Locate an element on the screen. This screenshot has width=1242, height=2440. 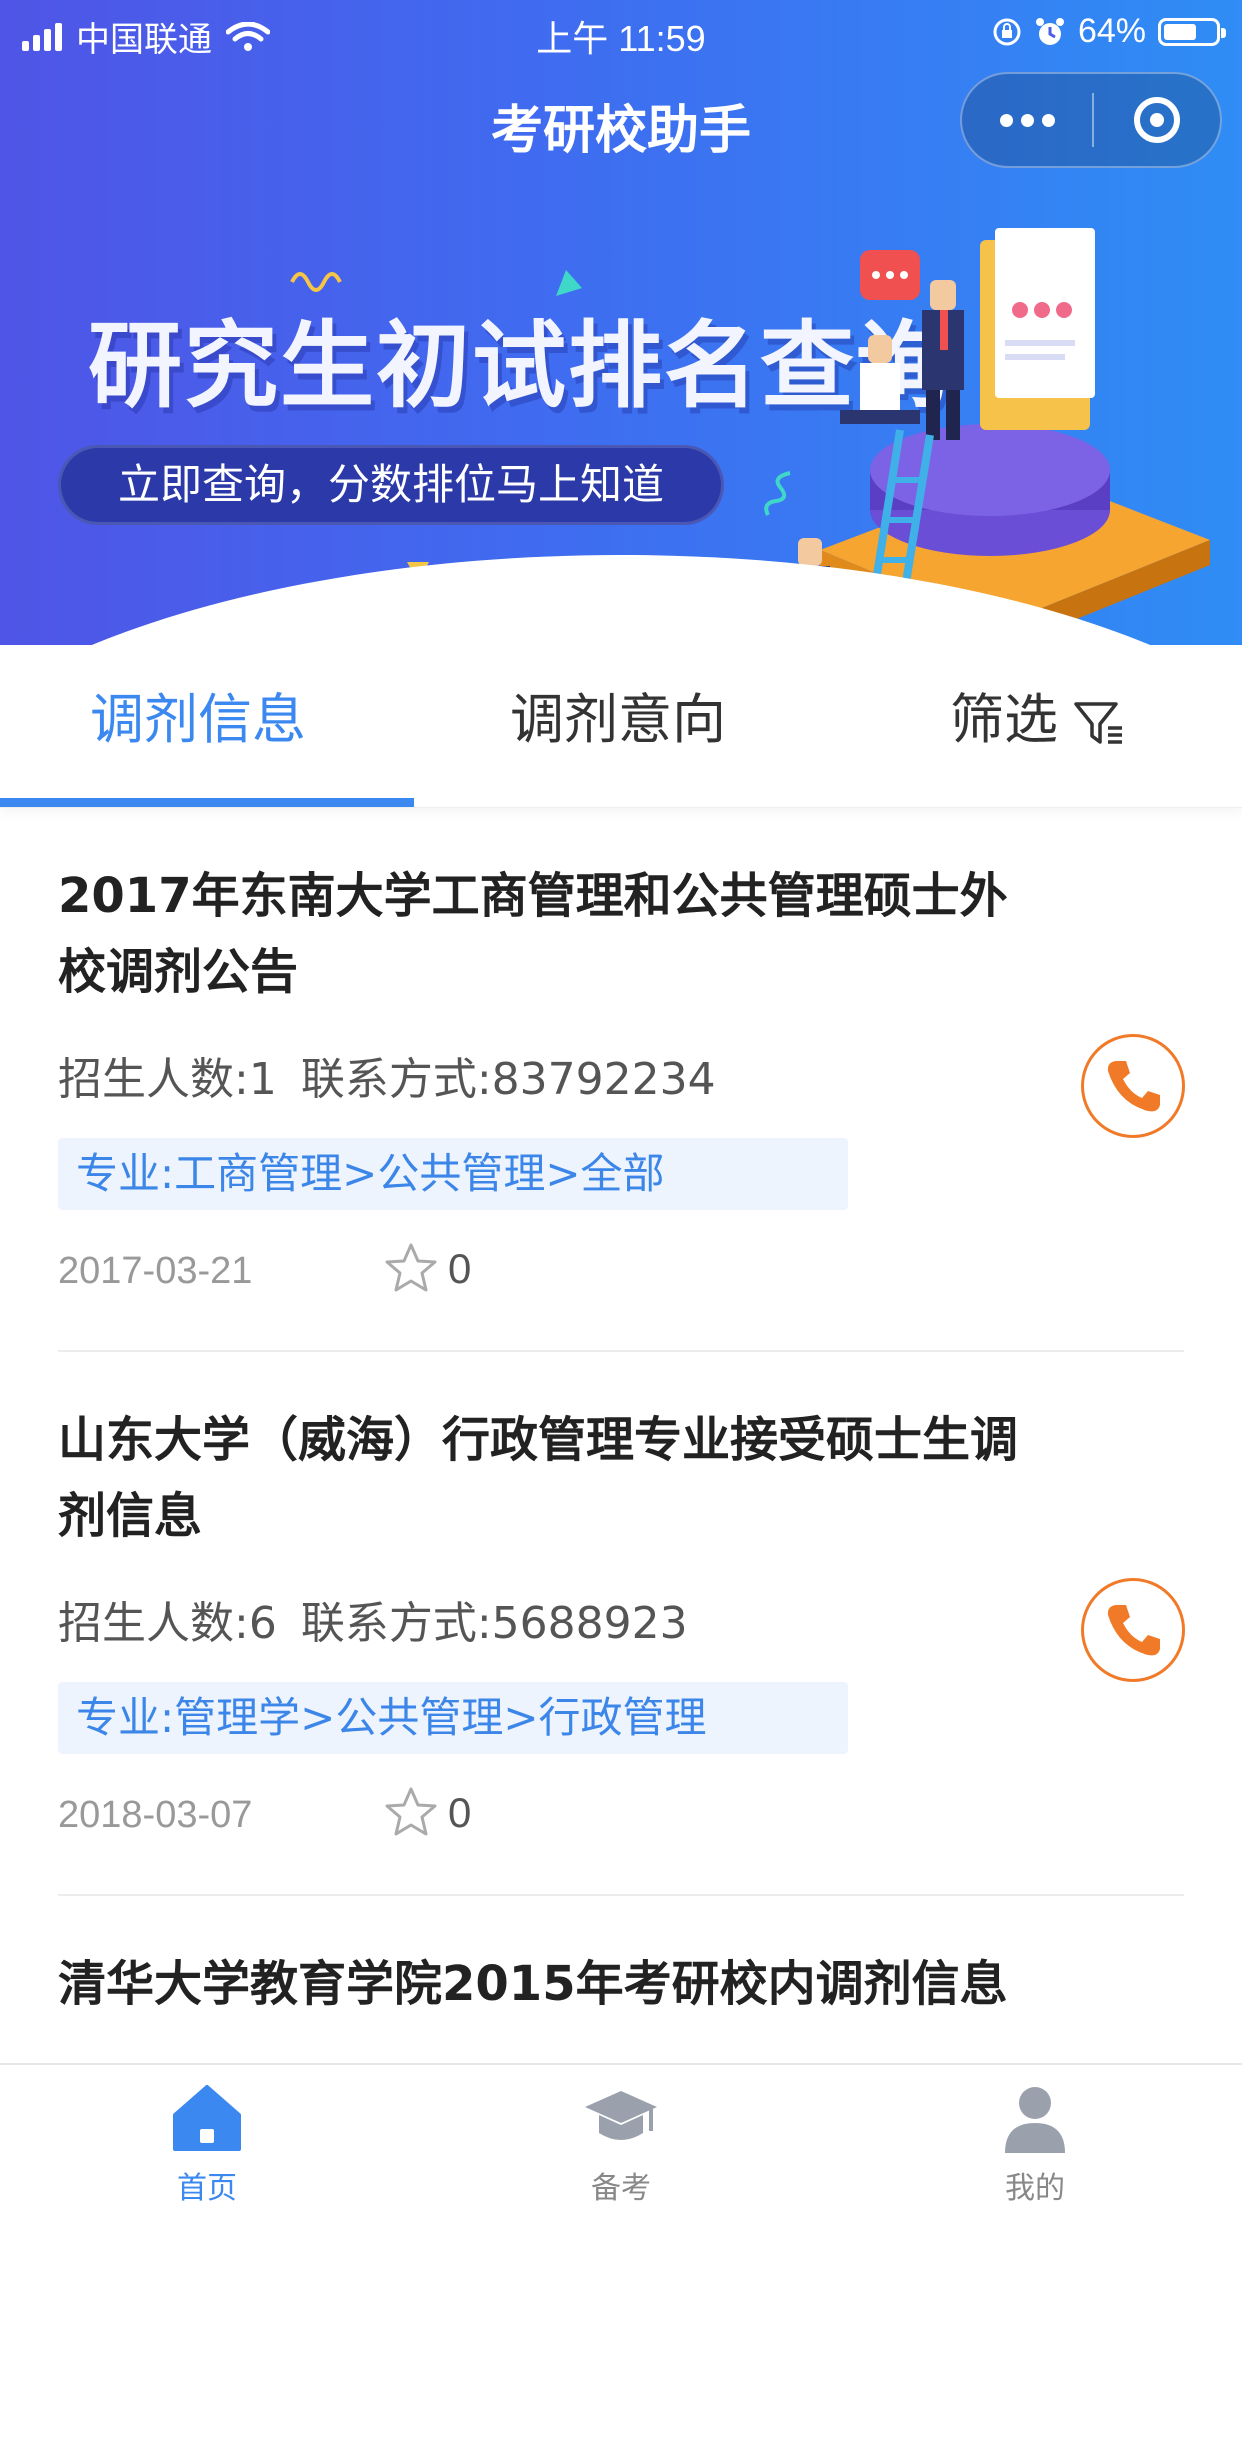
battery-icon is located at coordinates (1192, 31).